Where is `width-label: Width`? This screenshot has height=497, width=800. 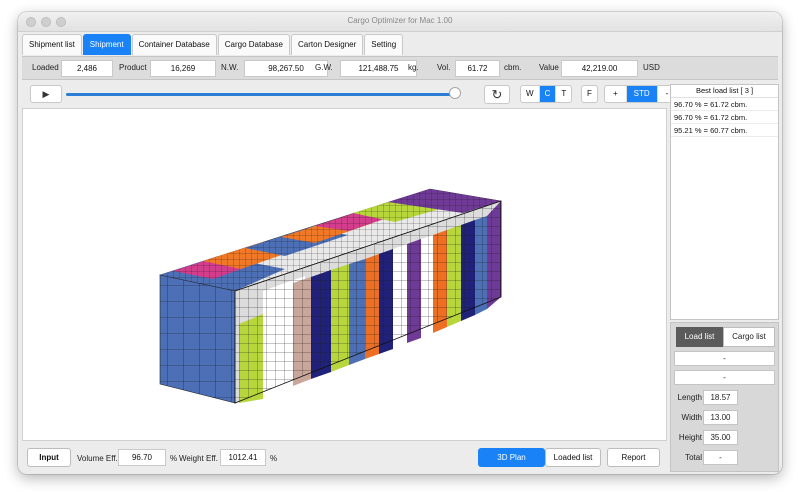
width-label: Width is located at coordinates (691, 417).